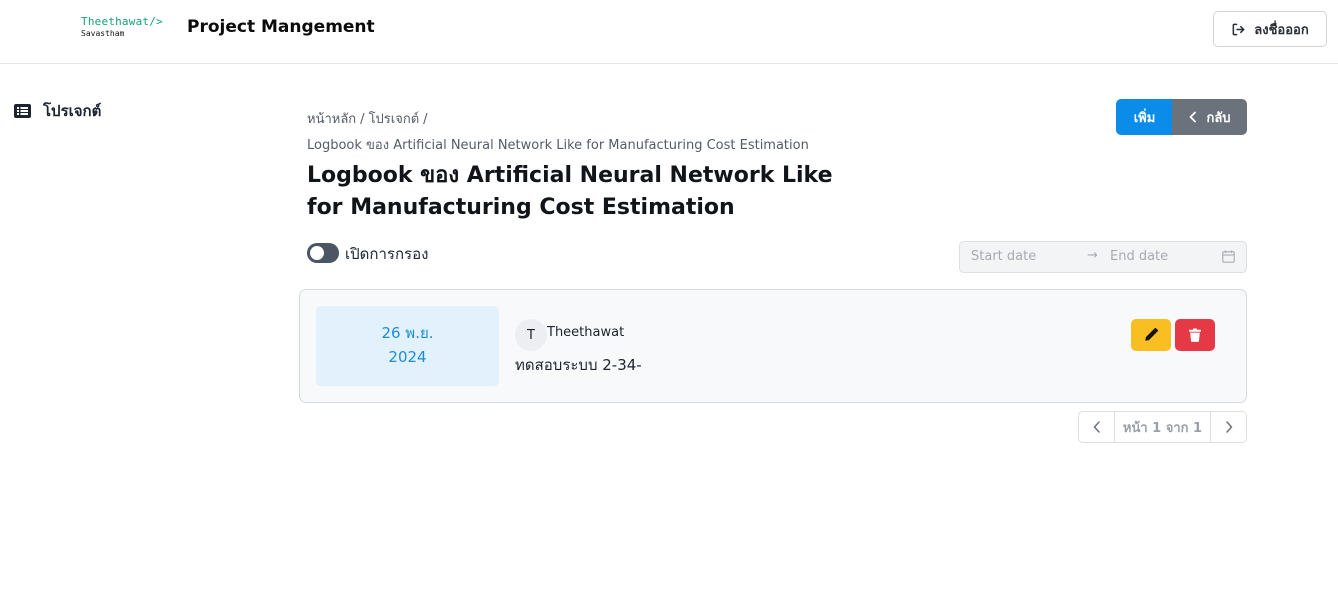 The height and width of the screenshot is (589, 1338). I want to click on entry-date-year: 2024, so click(407, 357).